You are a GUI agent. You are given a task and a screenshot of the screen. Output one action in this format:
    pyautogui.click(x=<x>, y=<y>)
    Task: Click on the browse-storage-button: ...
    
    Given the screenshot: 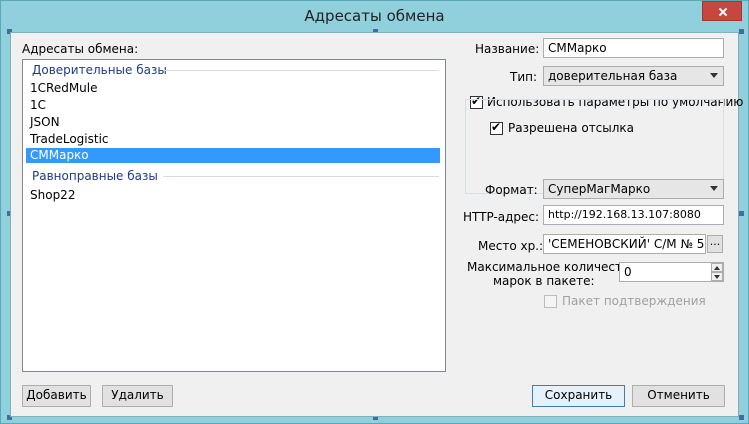 What is the action you would take?
    pyautogui.click(x=715, y=244)
    